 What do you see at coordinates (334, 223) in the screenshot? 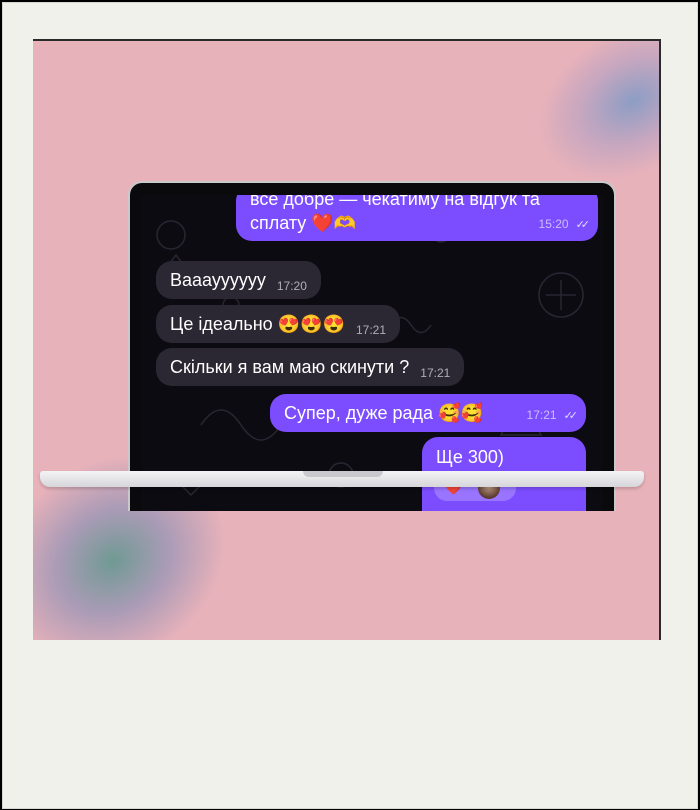
I see `heart-hands-emoji: ❤️🫶` at bounding box center [334, 223].